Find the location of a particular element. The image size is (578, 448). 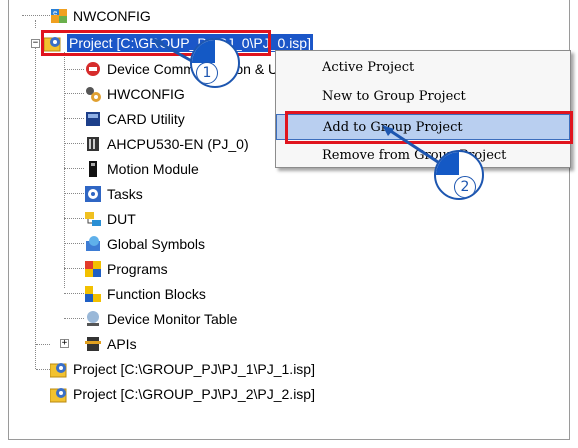

node-label: DUT is located at coordinates (121, 219).